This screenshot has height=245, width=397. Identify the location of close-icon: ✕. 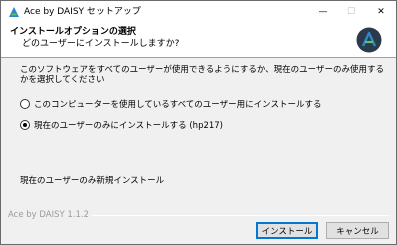
(381, 12).